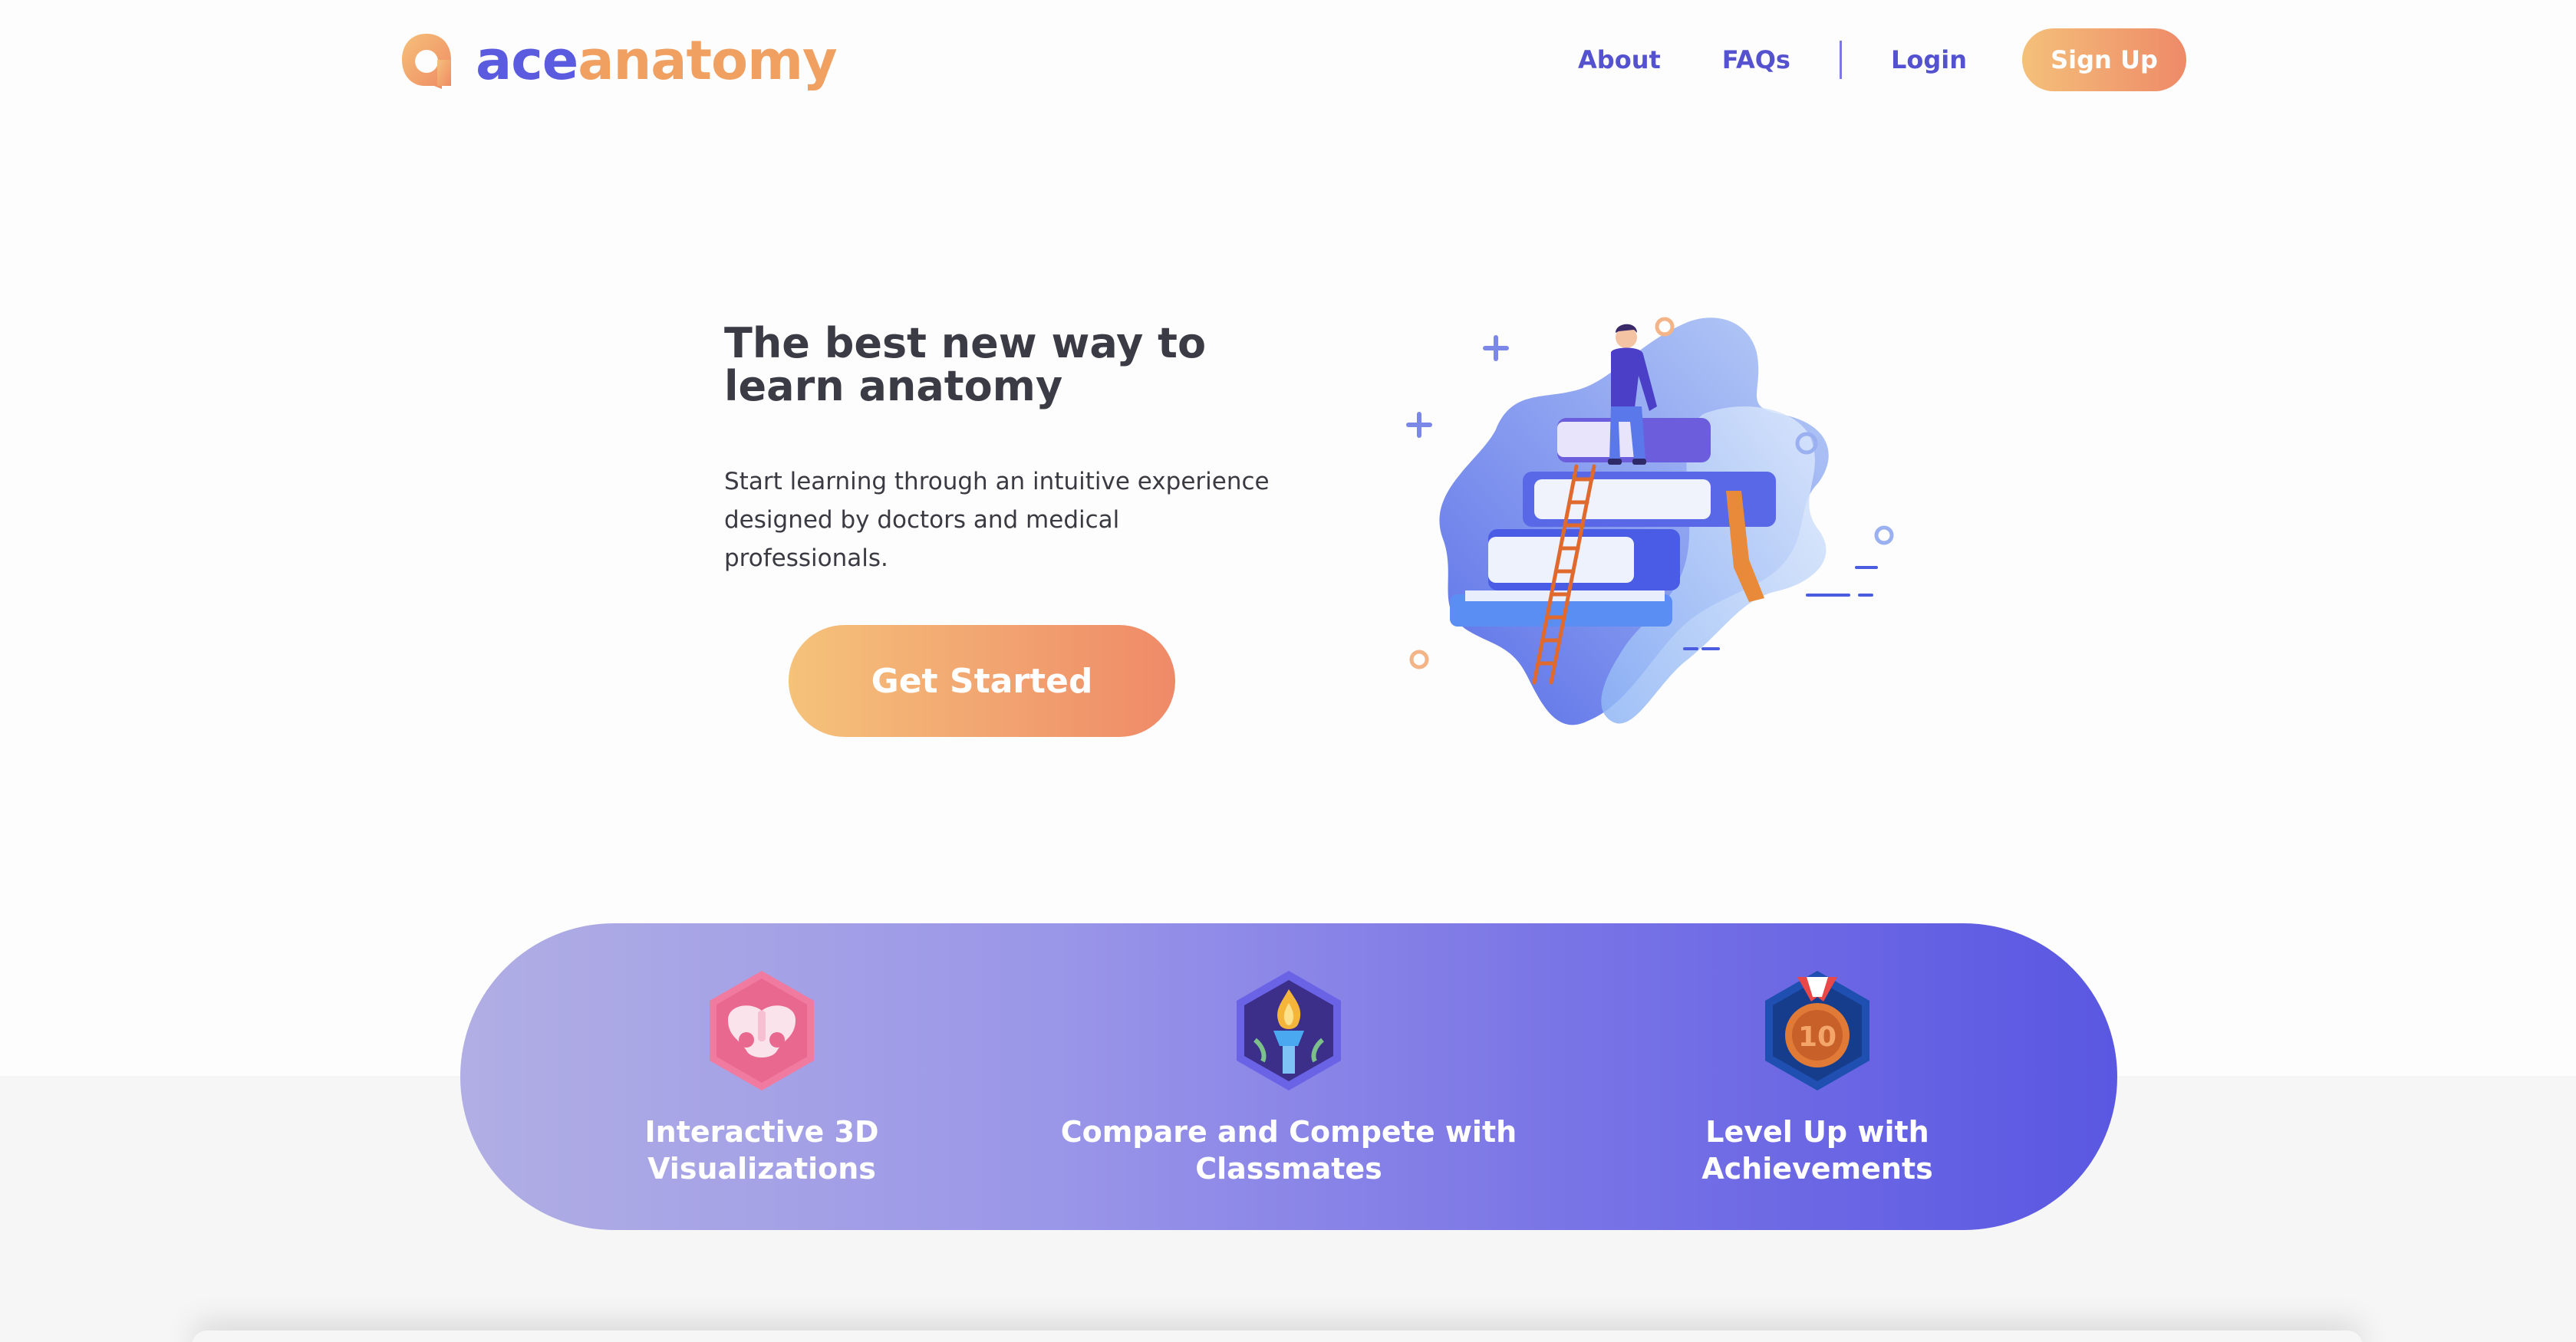 Image resolution: width=2576 pixels, height=1342 pixels. What do you see at coordinates (1756, 59) in the screenshot?
I see `nav-faqs-link: FAQs` at bounding box center [1756, 59].